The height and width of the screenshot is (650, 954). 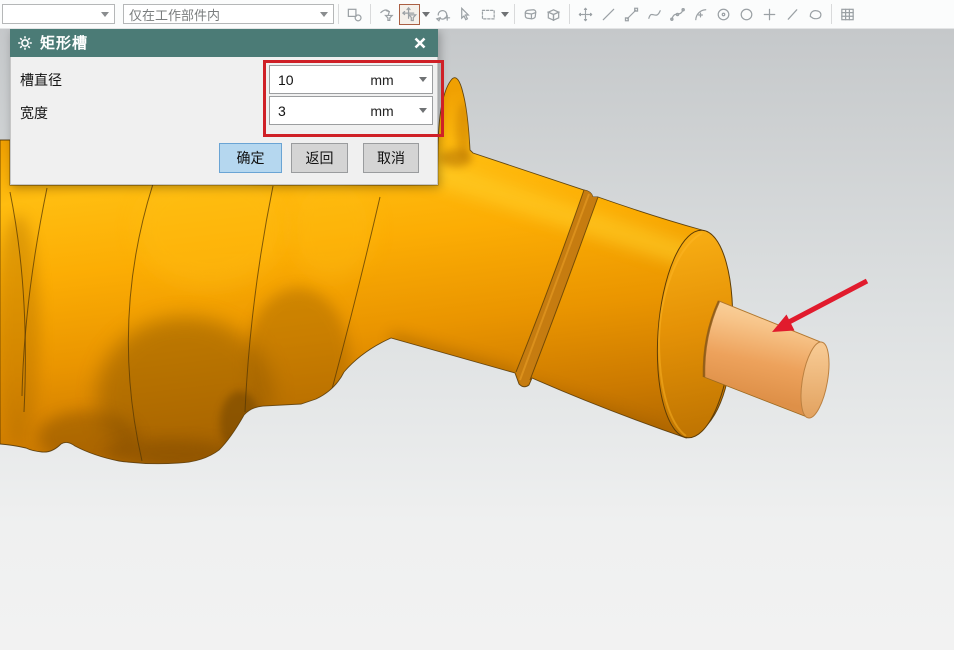 What do you see at coordinates (382, 110) in the screenshot?
I see `groove-width-unit: mm` at bounding box center [382, 110].